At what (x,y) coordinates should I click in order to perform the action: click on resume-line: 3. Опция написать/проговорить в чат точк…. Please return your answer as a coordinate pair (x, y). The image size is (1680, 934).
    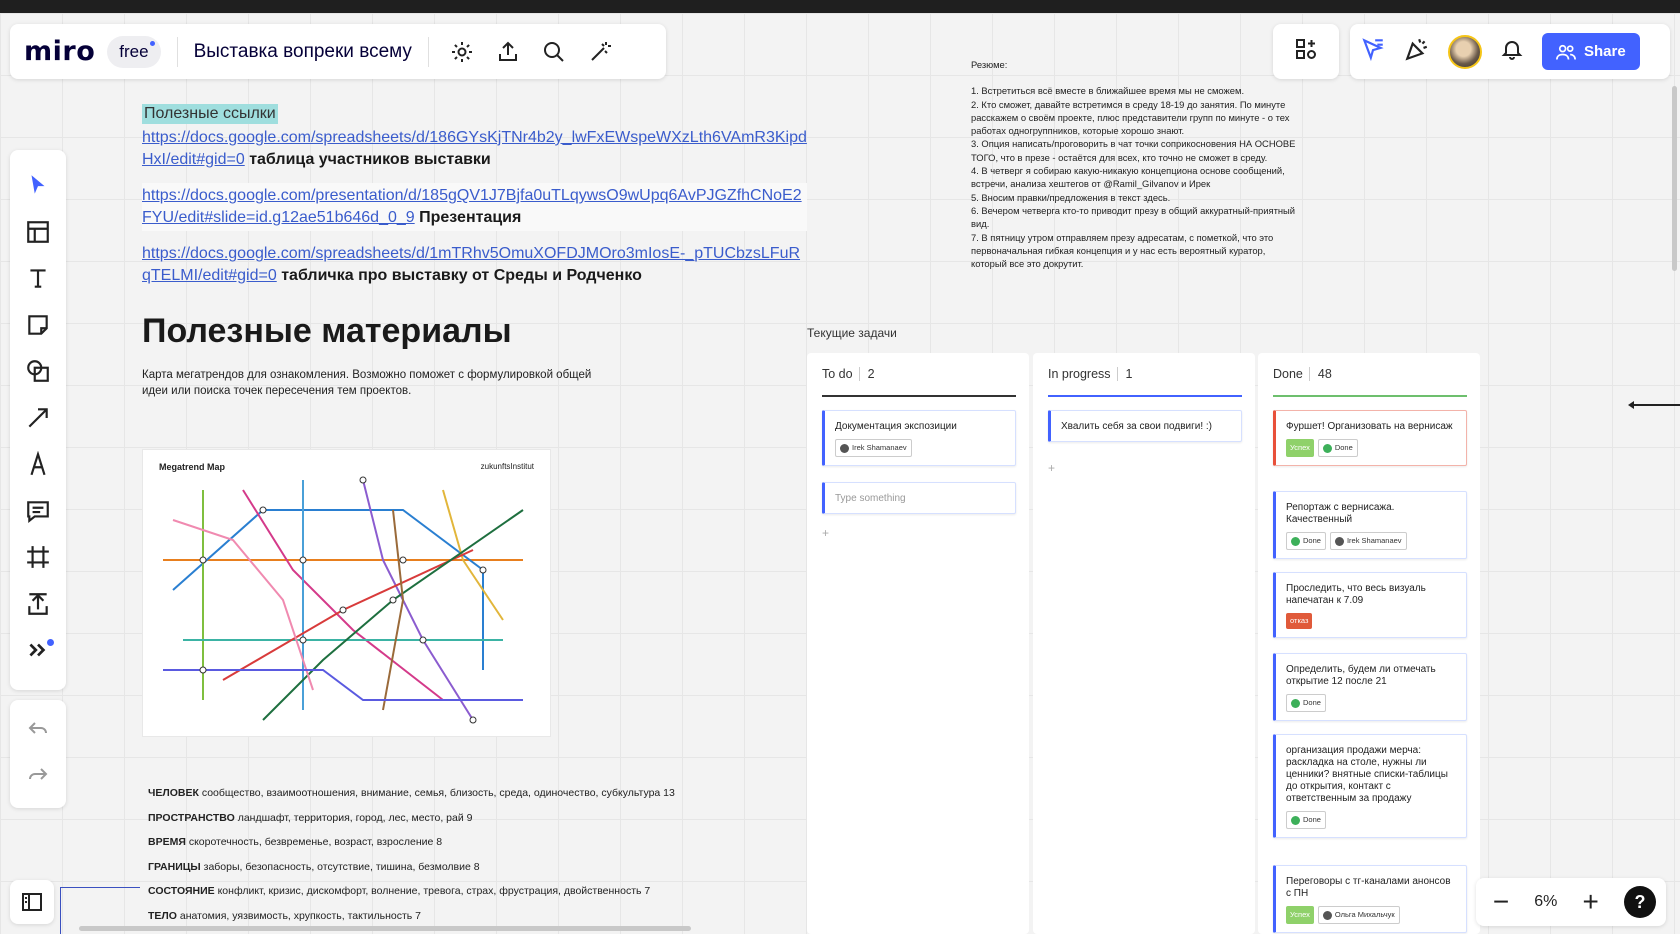
    Looking at the image, I should click on (1133, 150).